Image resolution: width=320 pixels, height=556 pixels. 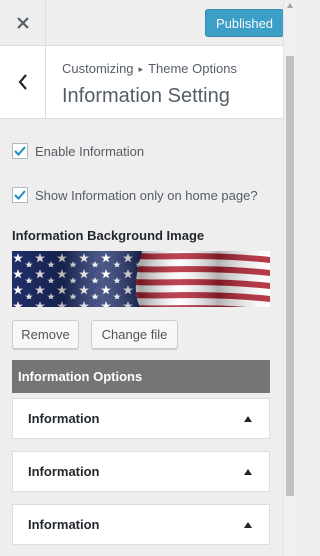 I want to click on back-button, so click(x=23, y=82).